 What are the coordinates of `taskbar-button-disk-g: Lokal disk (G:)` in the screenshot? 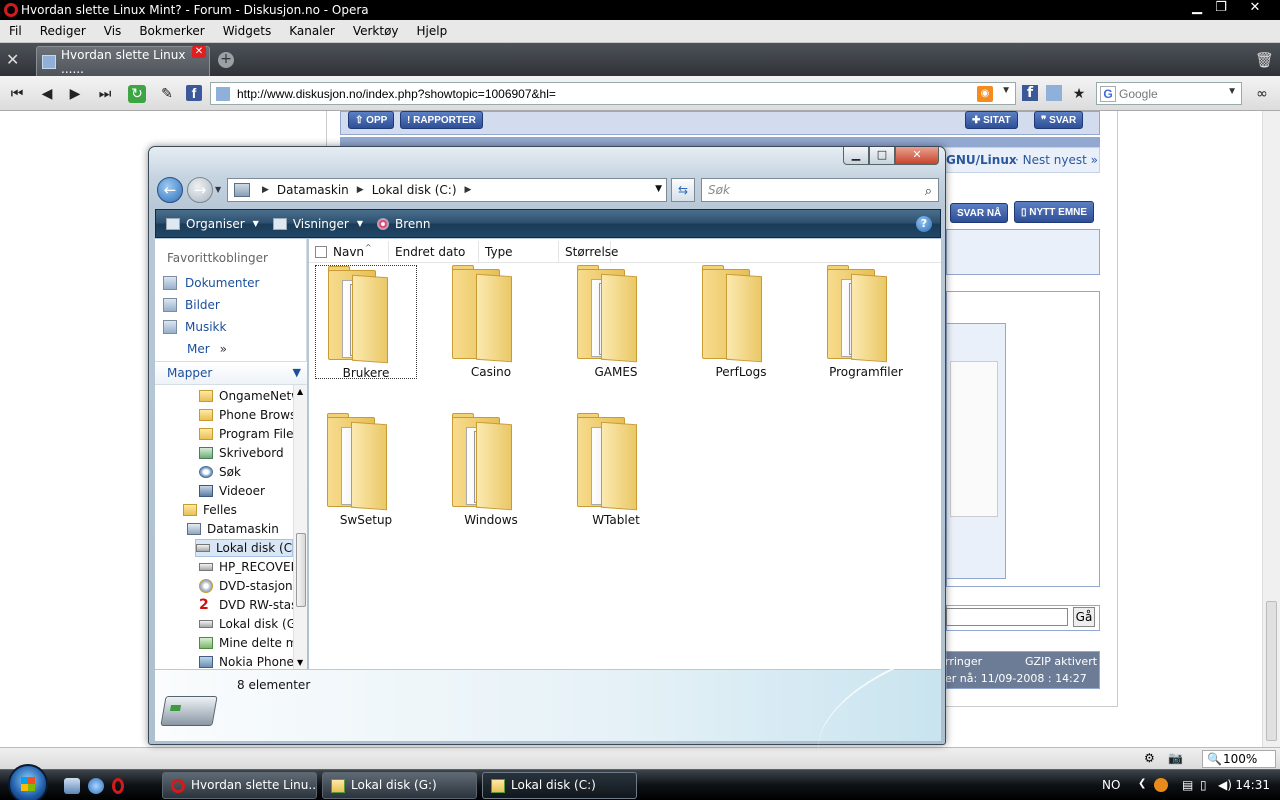 It's located at (399, 785).